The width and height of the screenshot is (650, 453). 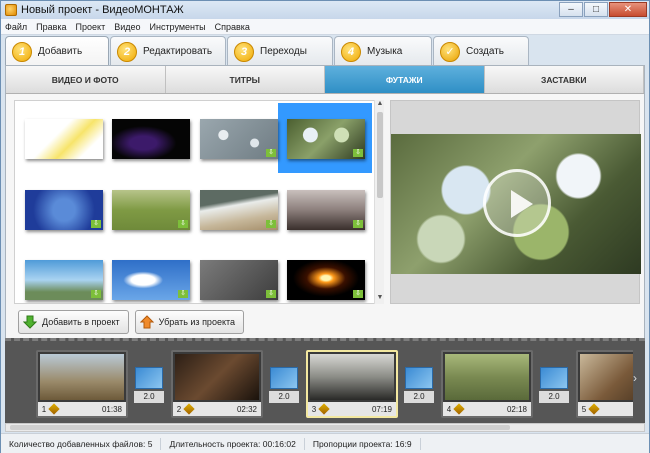 I want to click on menu-file: Файл, so click(x=16, y=27).